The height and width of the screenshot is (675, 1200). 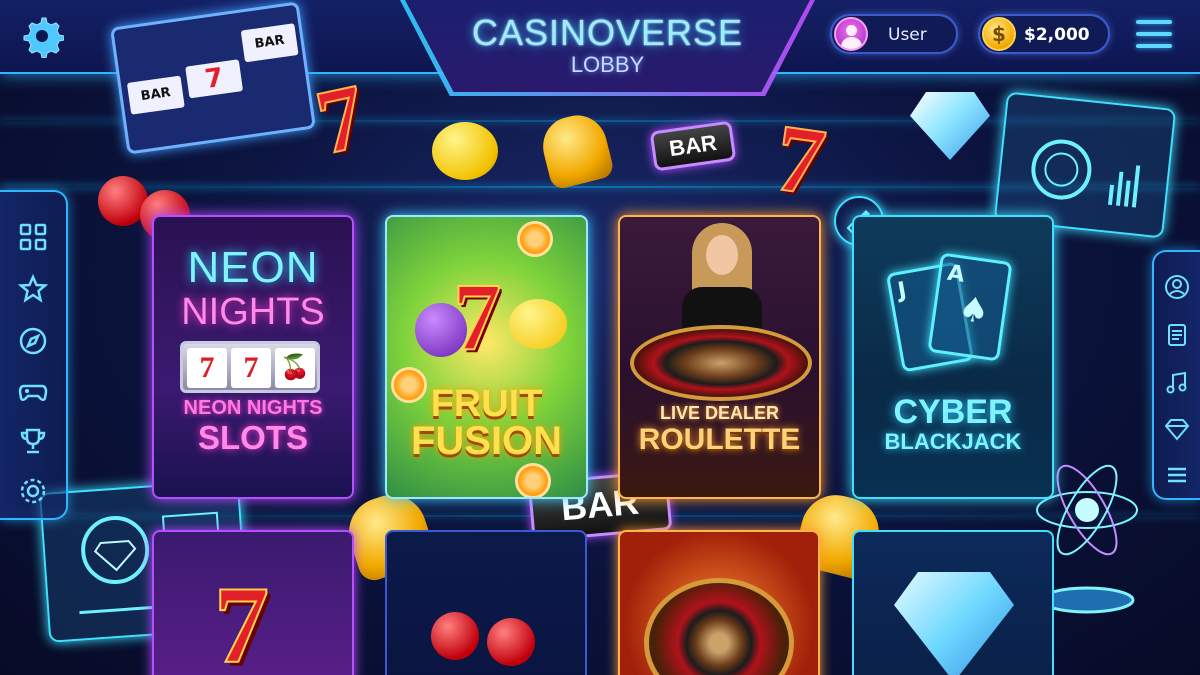 I want to click on avatar-icon, so click(x=851, y=34).